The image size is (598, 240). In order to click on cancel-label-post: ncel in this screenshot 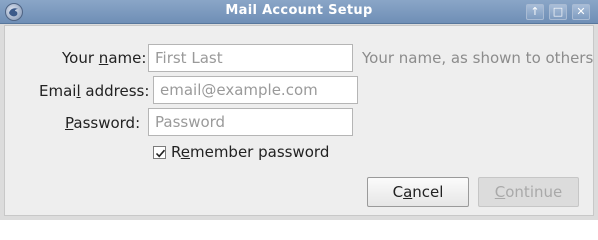, I will do `click(428, 192)`.